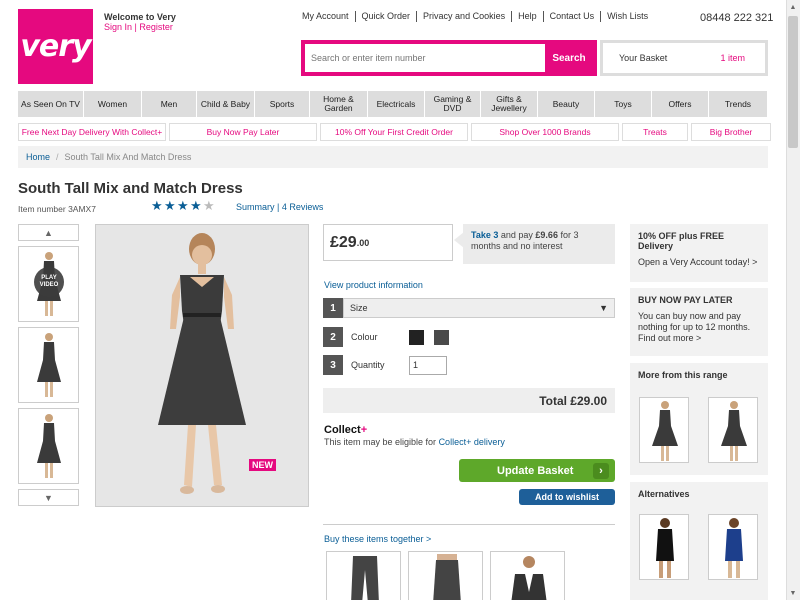  What do you see at coordinates (280, 207) in the screenshot?
I see `reviews-links: Summary | 4 Reviews` at bounding box center [280, 207].